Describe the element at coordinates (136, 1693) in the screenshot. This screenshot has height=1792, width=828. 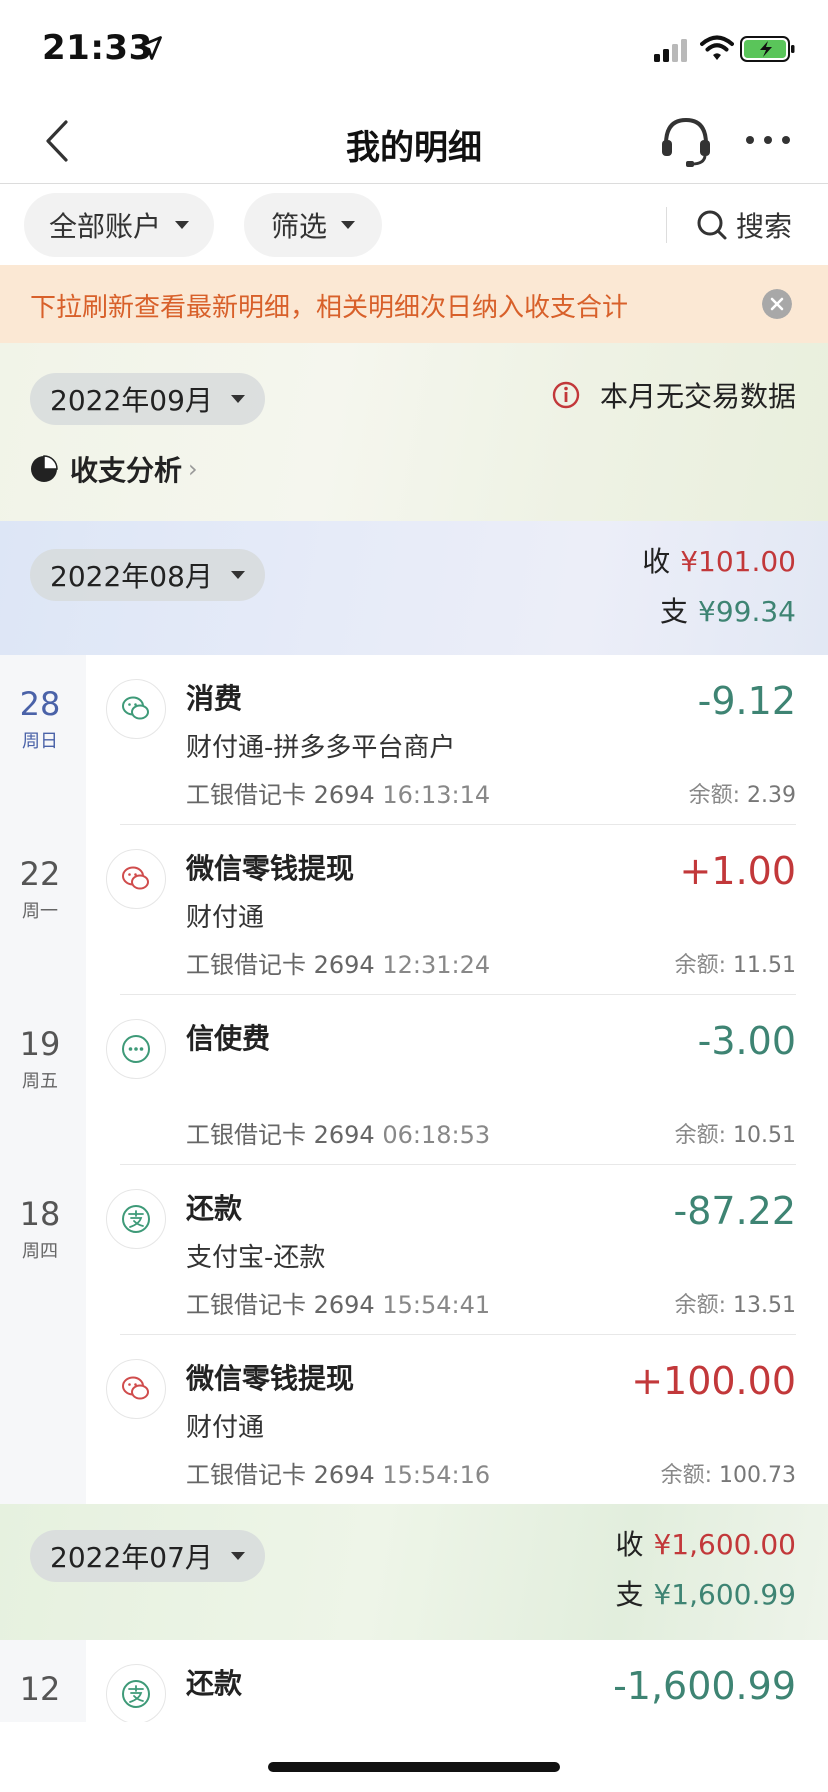
I see `alipay-icon` at that location.